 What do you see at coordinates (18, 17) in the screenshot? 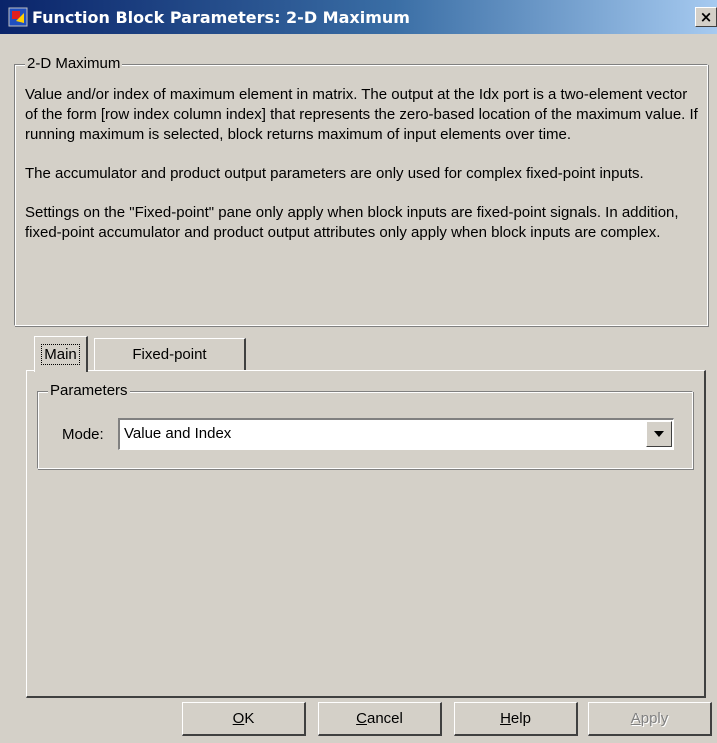
I see `simulink-block-icon` at bounding box center [18, 17].